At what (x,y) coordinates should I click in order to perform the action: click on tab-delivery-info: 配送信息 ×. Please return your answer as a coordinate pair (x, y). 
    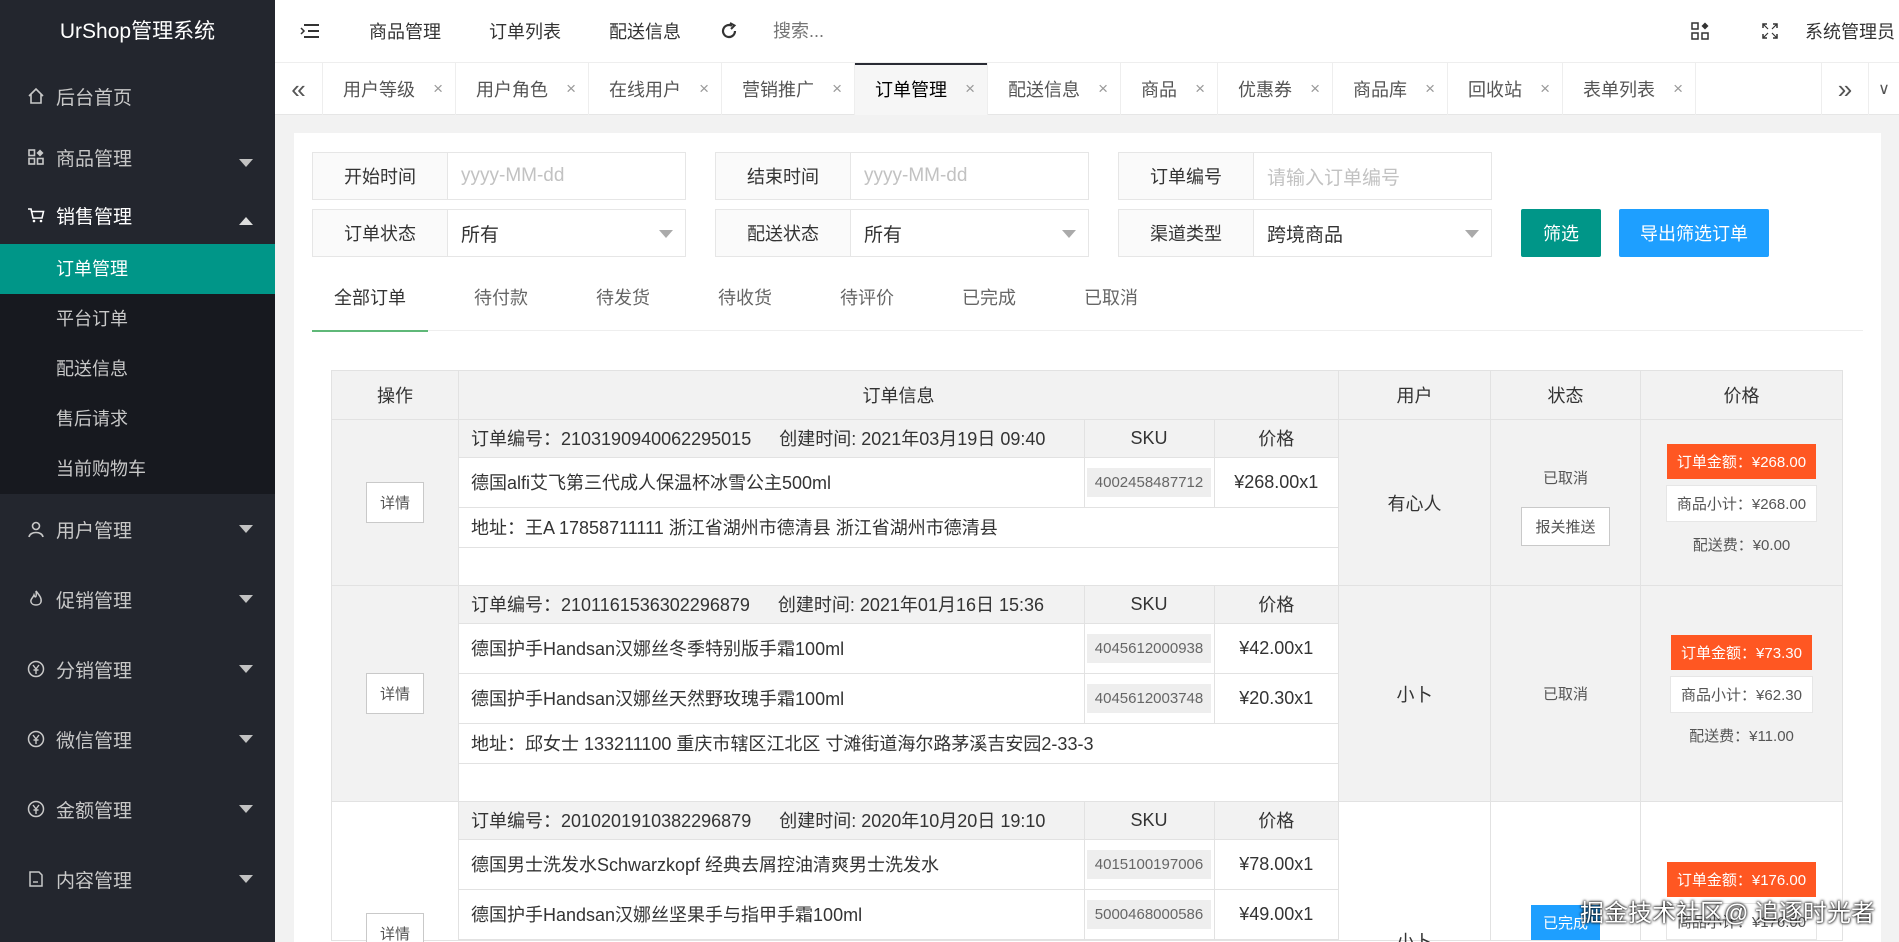
    Looking at the image, I should click on (1054, 89).